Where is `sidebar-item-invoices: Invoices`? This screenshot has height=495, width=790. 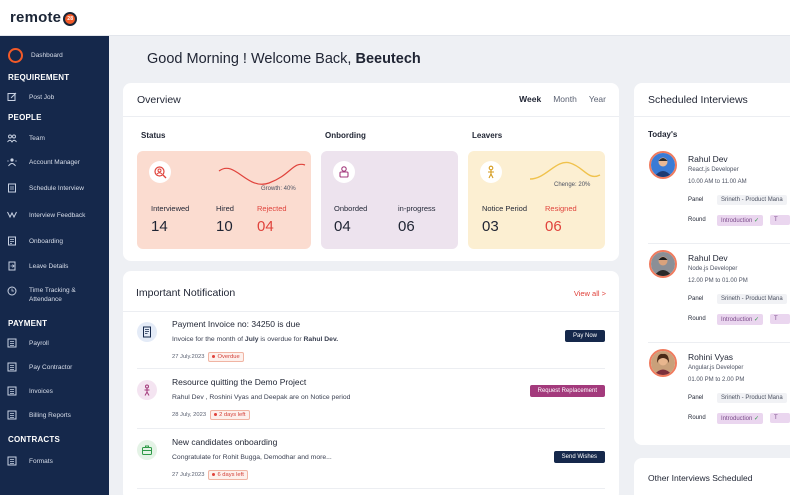
sidebar-item-invoices: Invoices is located at coordinates (30, 391).